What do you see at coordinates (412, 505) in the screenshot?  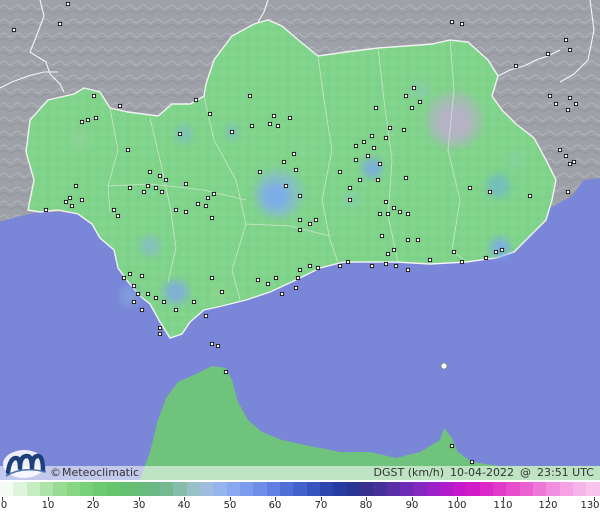 I see `legend-tick-label: 90` at bounding box center [412, 505].